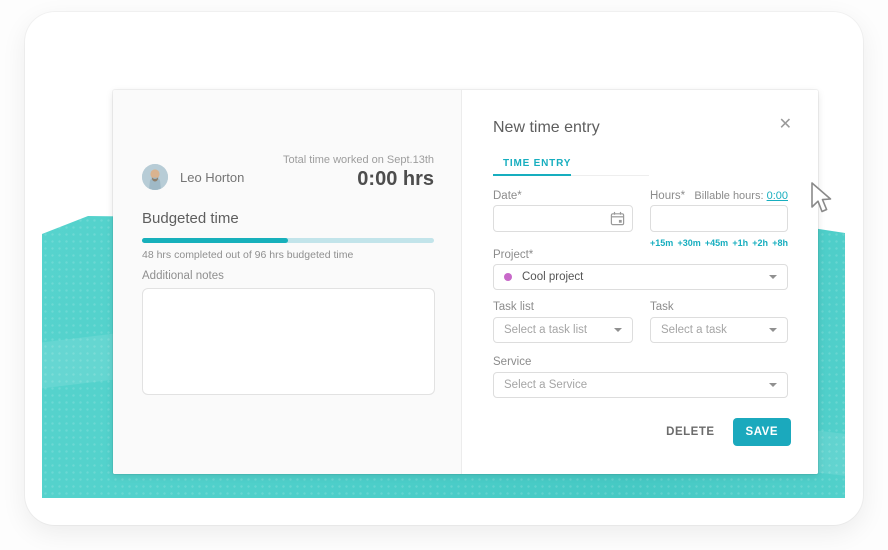 This screenshot has height=550, width=888. I want to click on tab-active-underline, so click(532, 175).